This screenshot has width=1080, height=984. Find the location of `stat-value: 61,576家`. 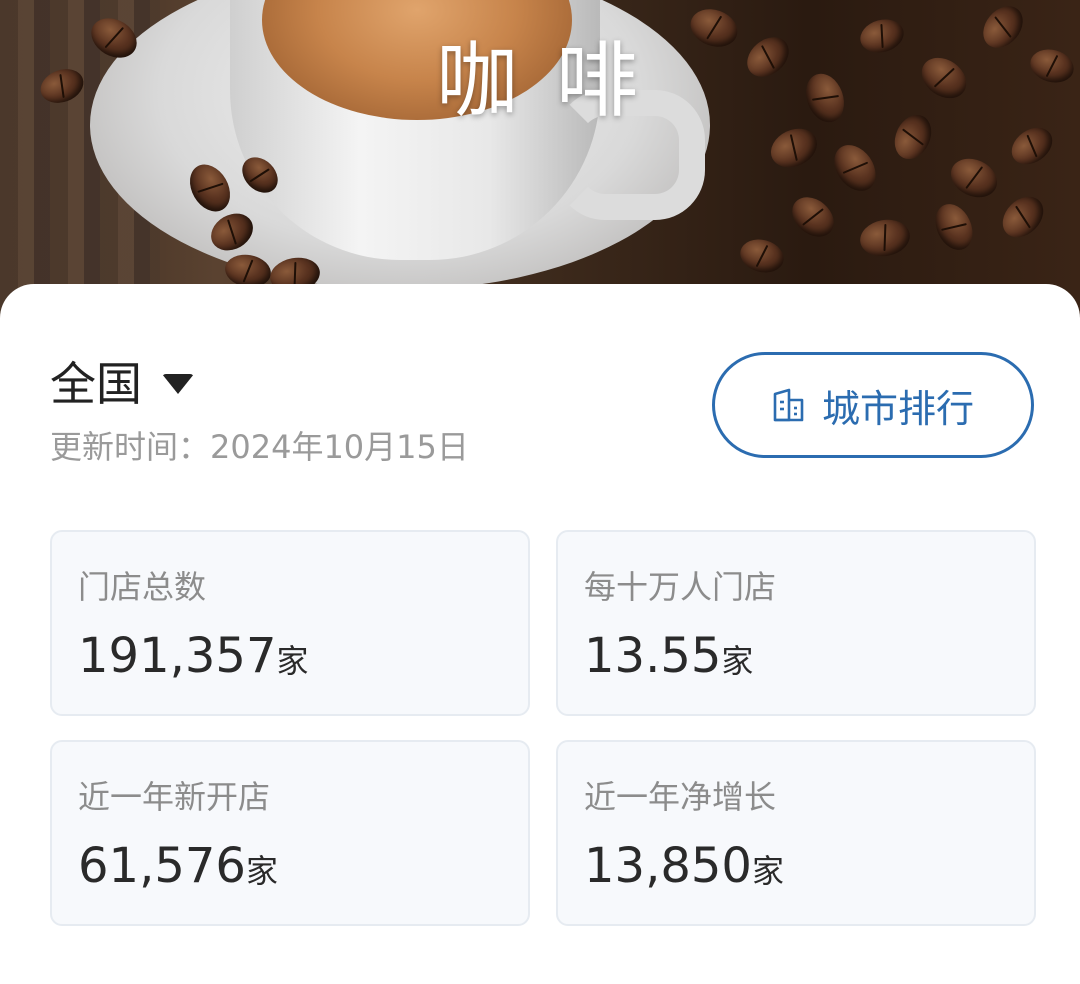

stat-value: 61,576家 is located at coordinates (178, 866).